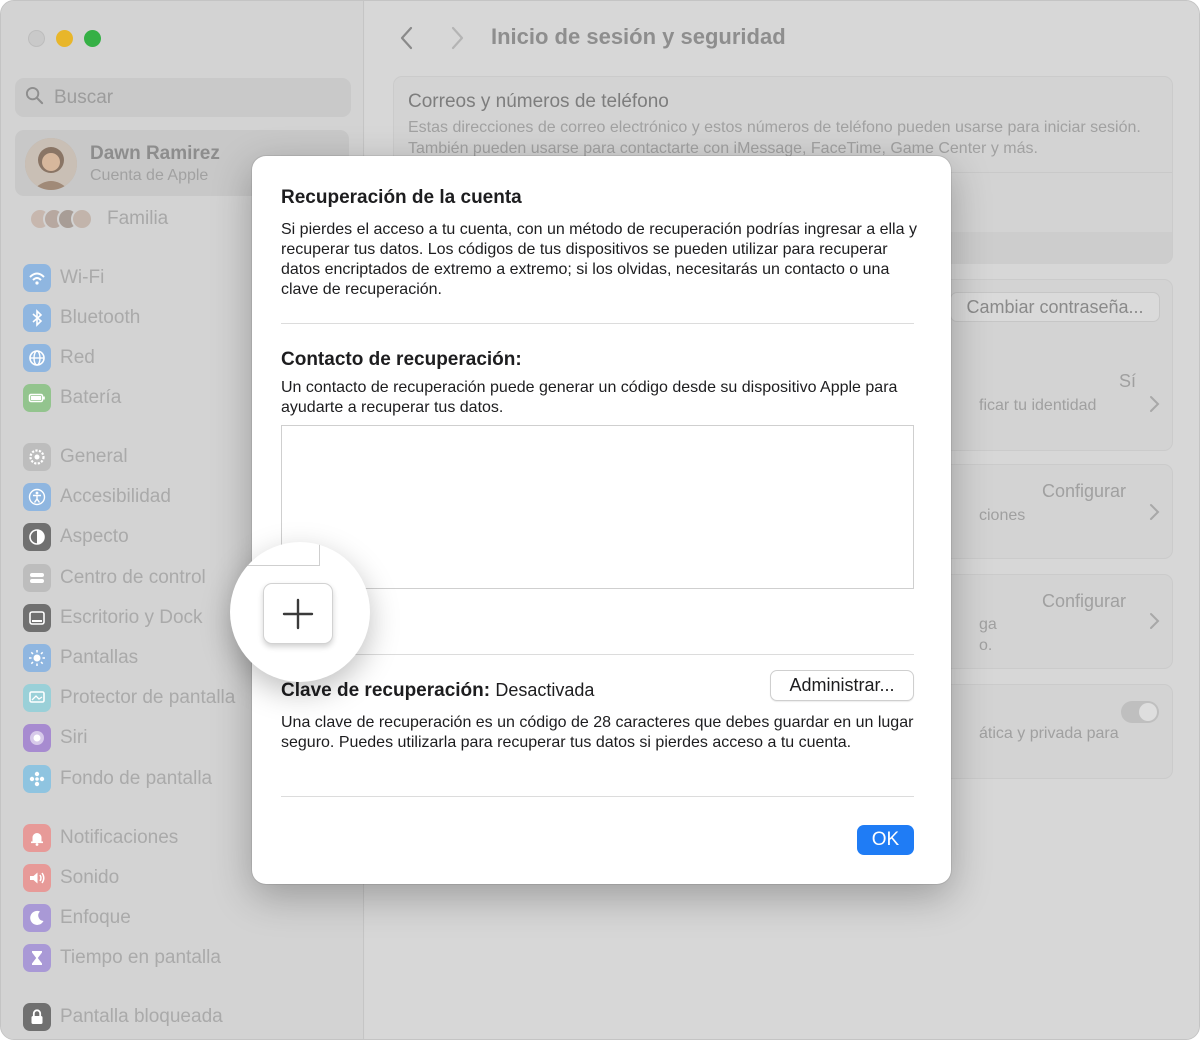 The width and height of the screenshot is (1200, 1040). What do you see at coordinates (138, 218) in the screenshot?
I see `family-label: Familia` at bounding box center [138, 218].